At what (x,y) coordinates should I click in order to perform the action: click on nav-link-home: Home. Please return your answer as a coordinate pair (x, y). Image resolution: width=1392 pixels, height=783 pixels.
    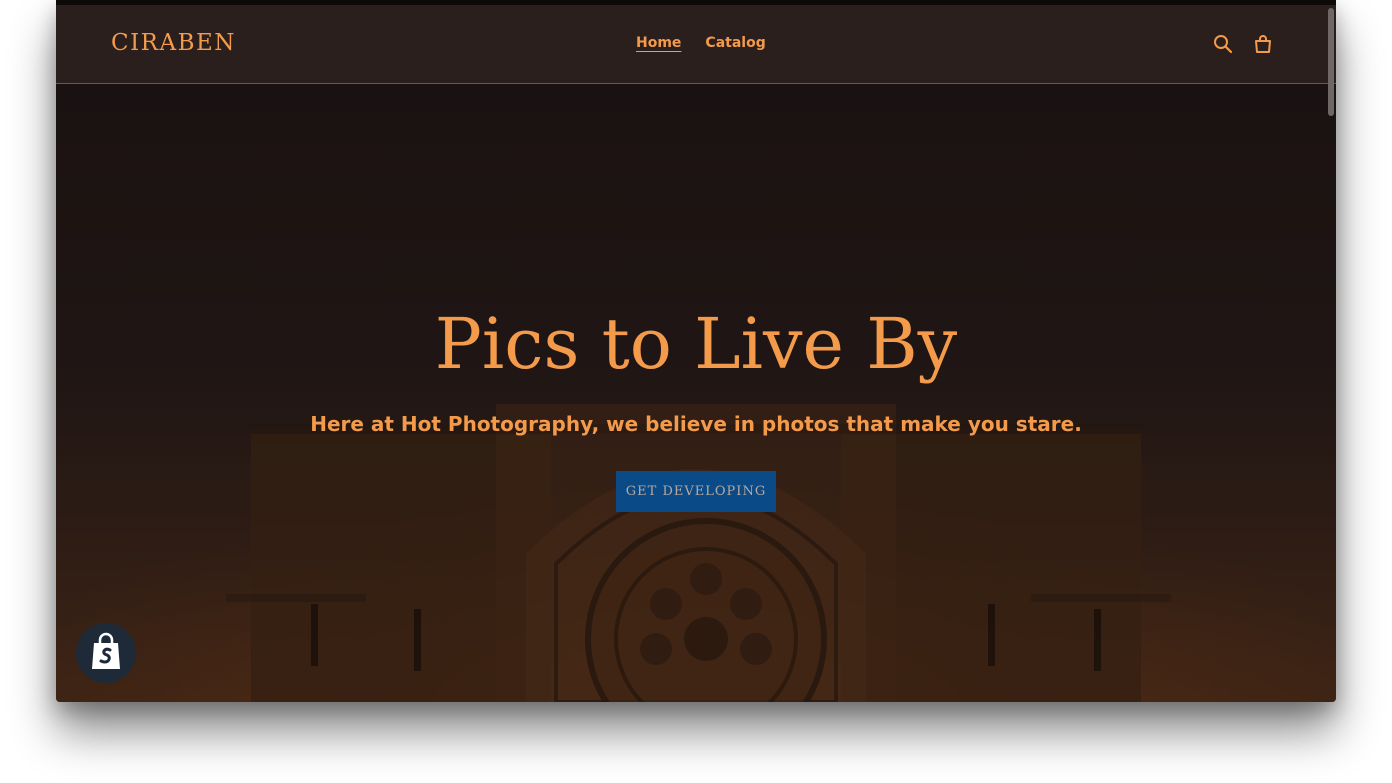
    Looking at the image, I should click on (658, 43).